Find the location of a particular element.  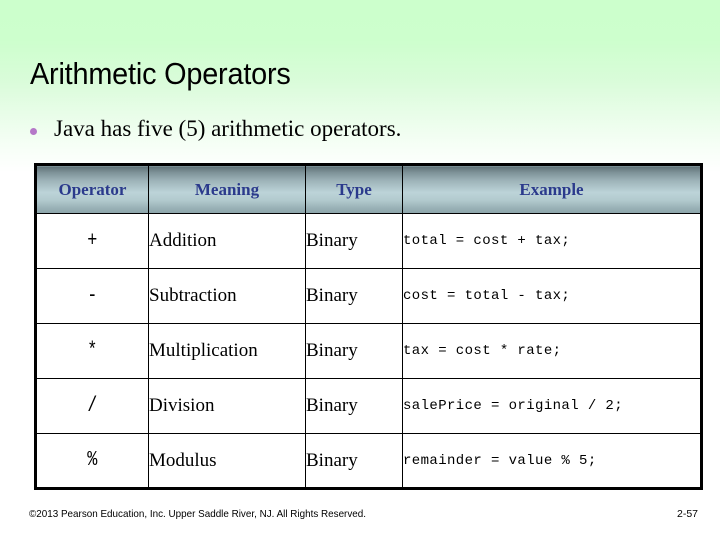

cell-meaning: Multiplication is located at coordinates (227, 351).